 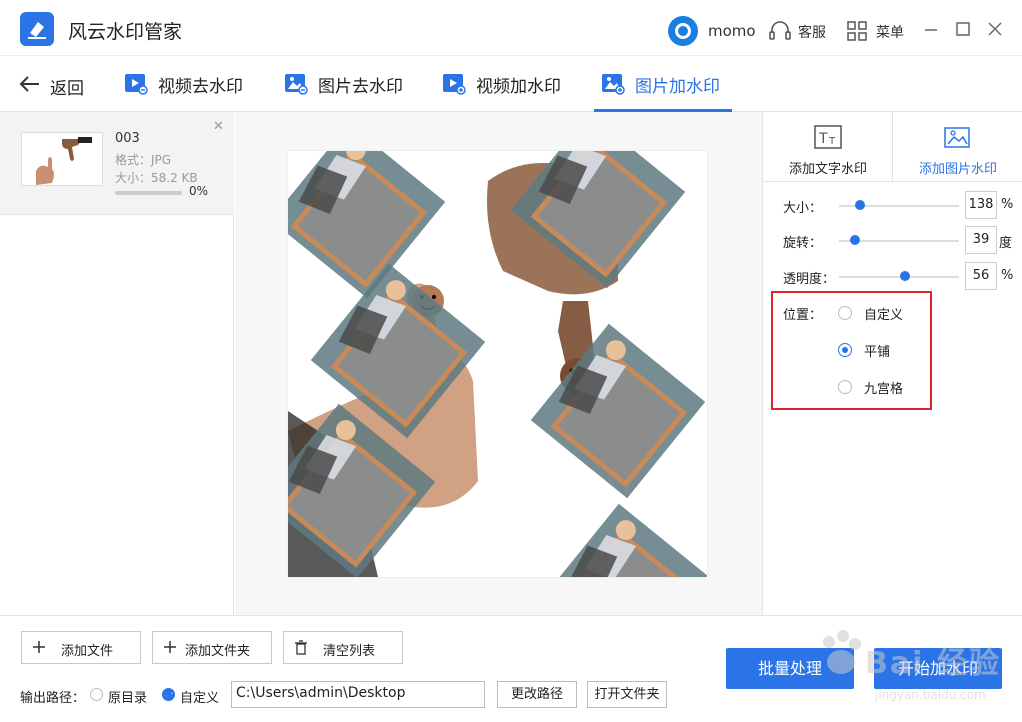 What do you see at coordinates (37, 29) in the screenshot?
I see `app-logo-icon` at bounding box center [37, 29].